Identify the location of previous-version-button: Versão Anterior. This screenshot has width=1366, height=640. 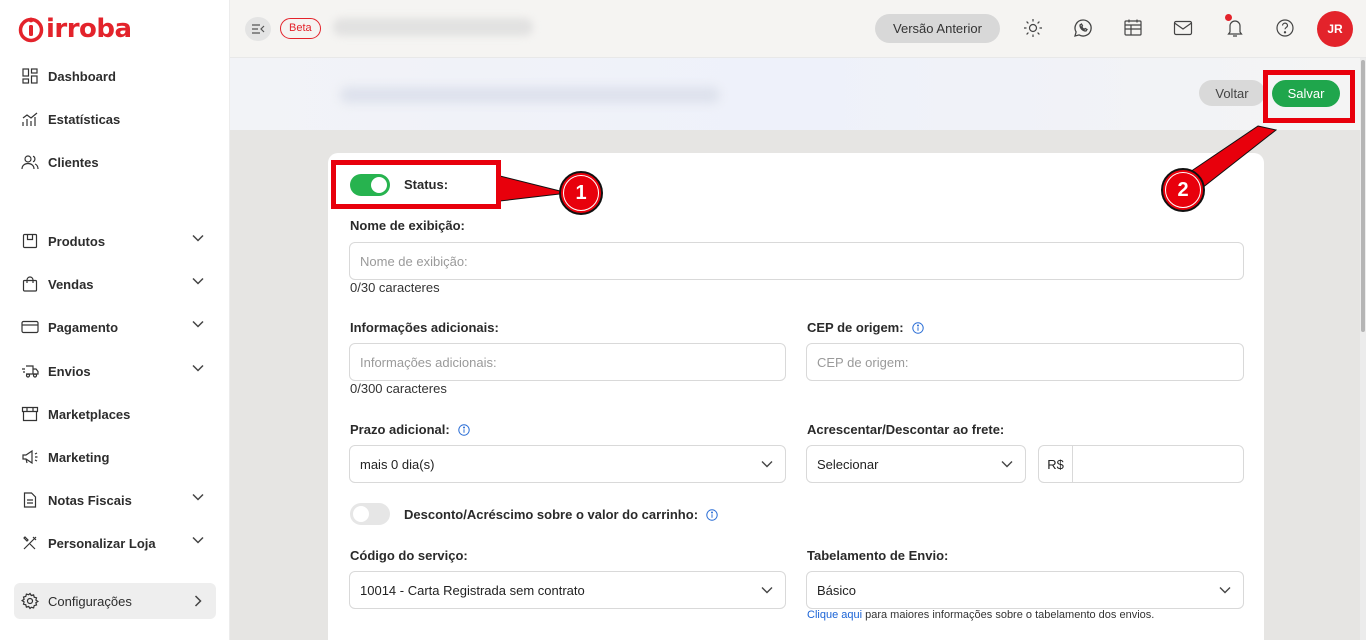
(937, 28).